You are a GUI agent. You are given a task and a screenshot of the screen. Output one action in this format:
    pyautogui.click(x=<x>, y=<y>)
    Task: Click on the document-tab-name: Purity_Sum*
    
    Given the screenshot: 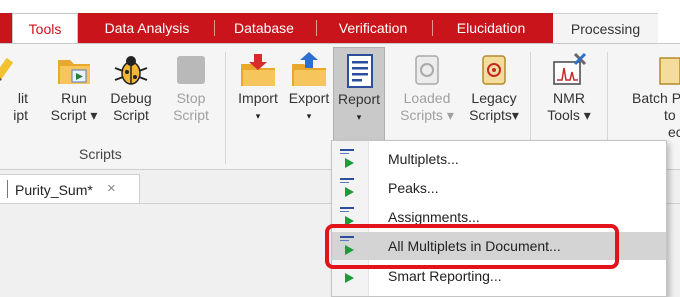 What is the action you would take?
    pyautogui.click(x=54, y=190)
    